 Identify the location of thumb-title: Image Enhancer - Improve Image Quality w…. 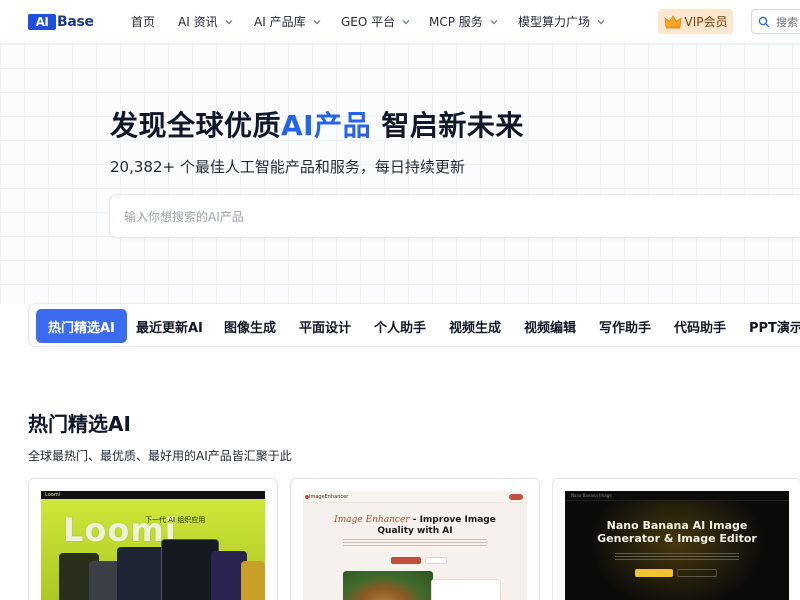
(415, 526).